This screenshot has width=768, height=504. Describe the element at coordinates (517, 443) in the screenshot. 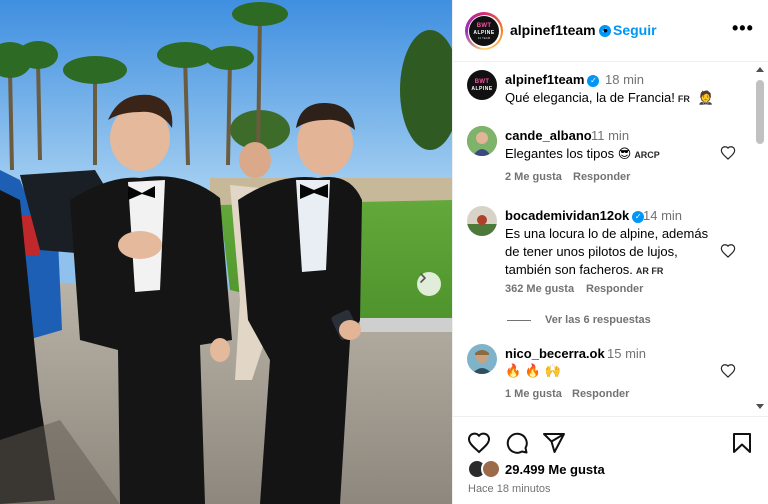

I see `comment-bubble-icon` at that location.